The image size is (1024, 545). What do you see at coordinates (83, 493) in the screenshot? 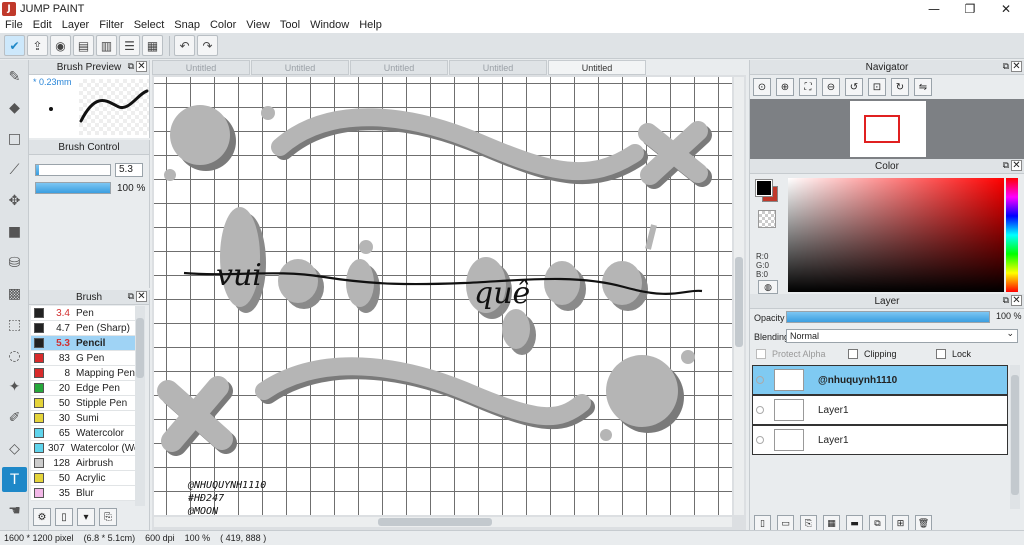
I see `brush-item: 35 Blur` at bounding box center [83, 493].